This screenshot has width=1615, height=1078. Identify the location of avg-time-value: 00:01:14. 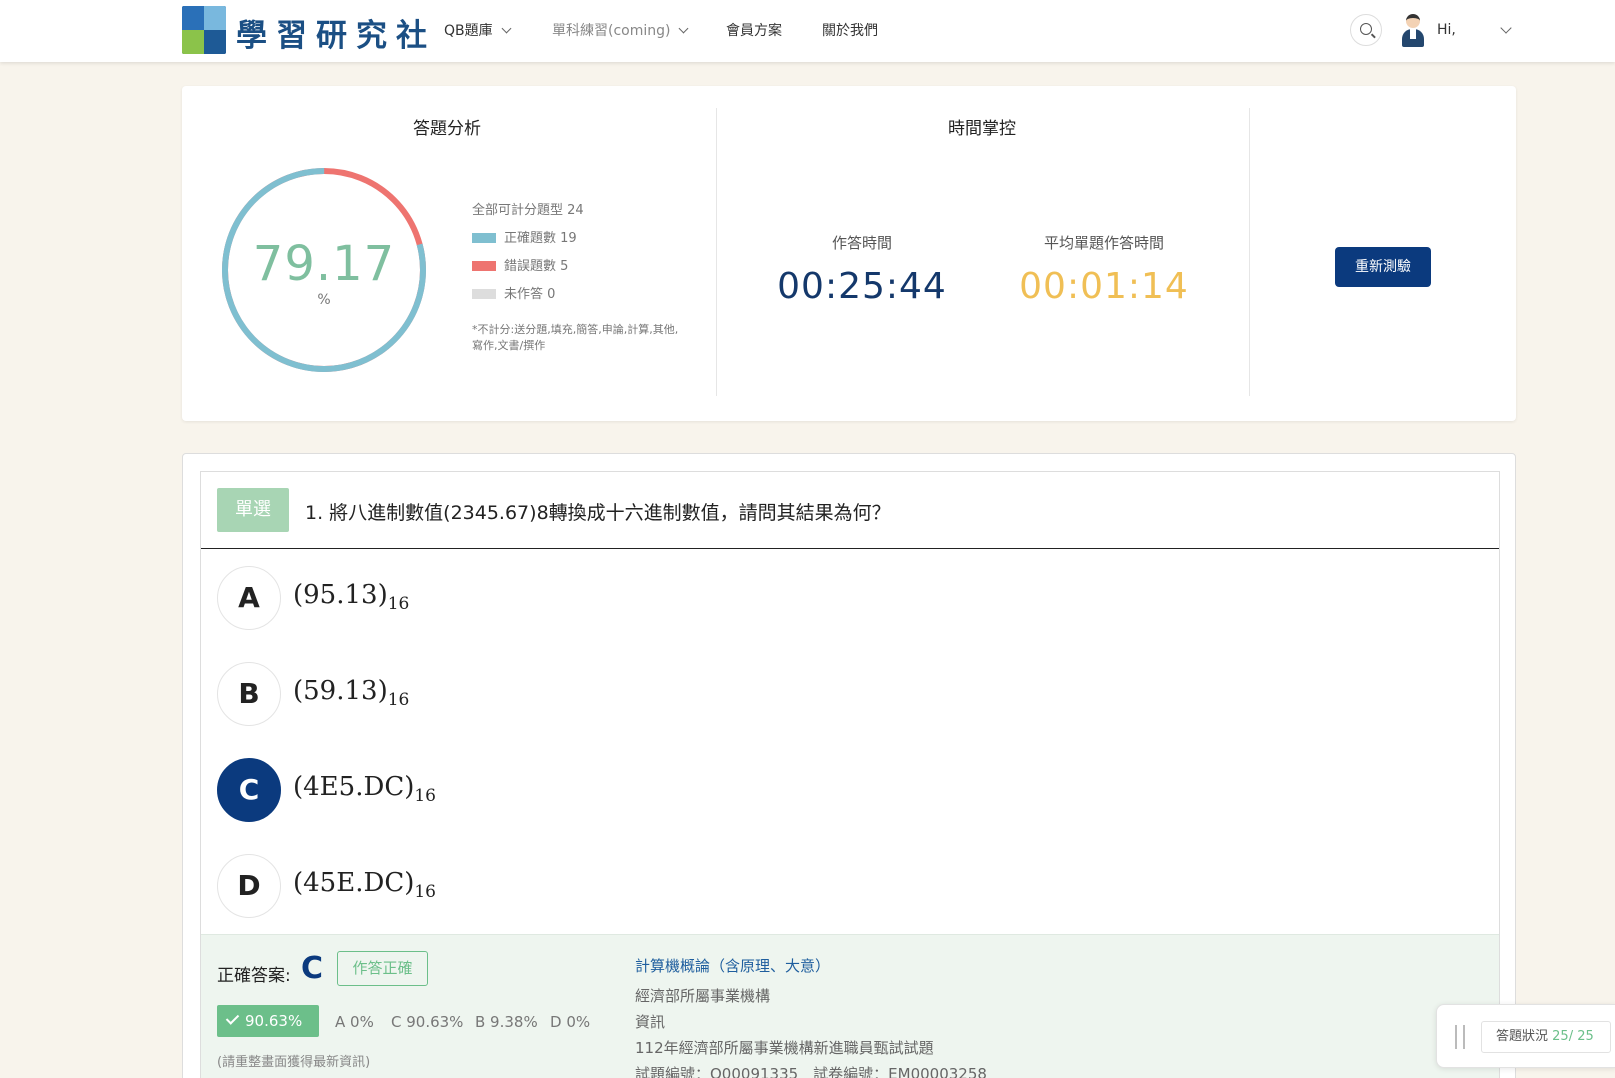
(1104, 286).